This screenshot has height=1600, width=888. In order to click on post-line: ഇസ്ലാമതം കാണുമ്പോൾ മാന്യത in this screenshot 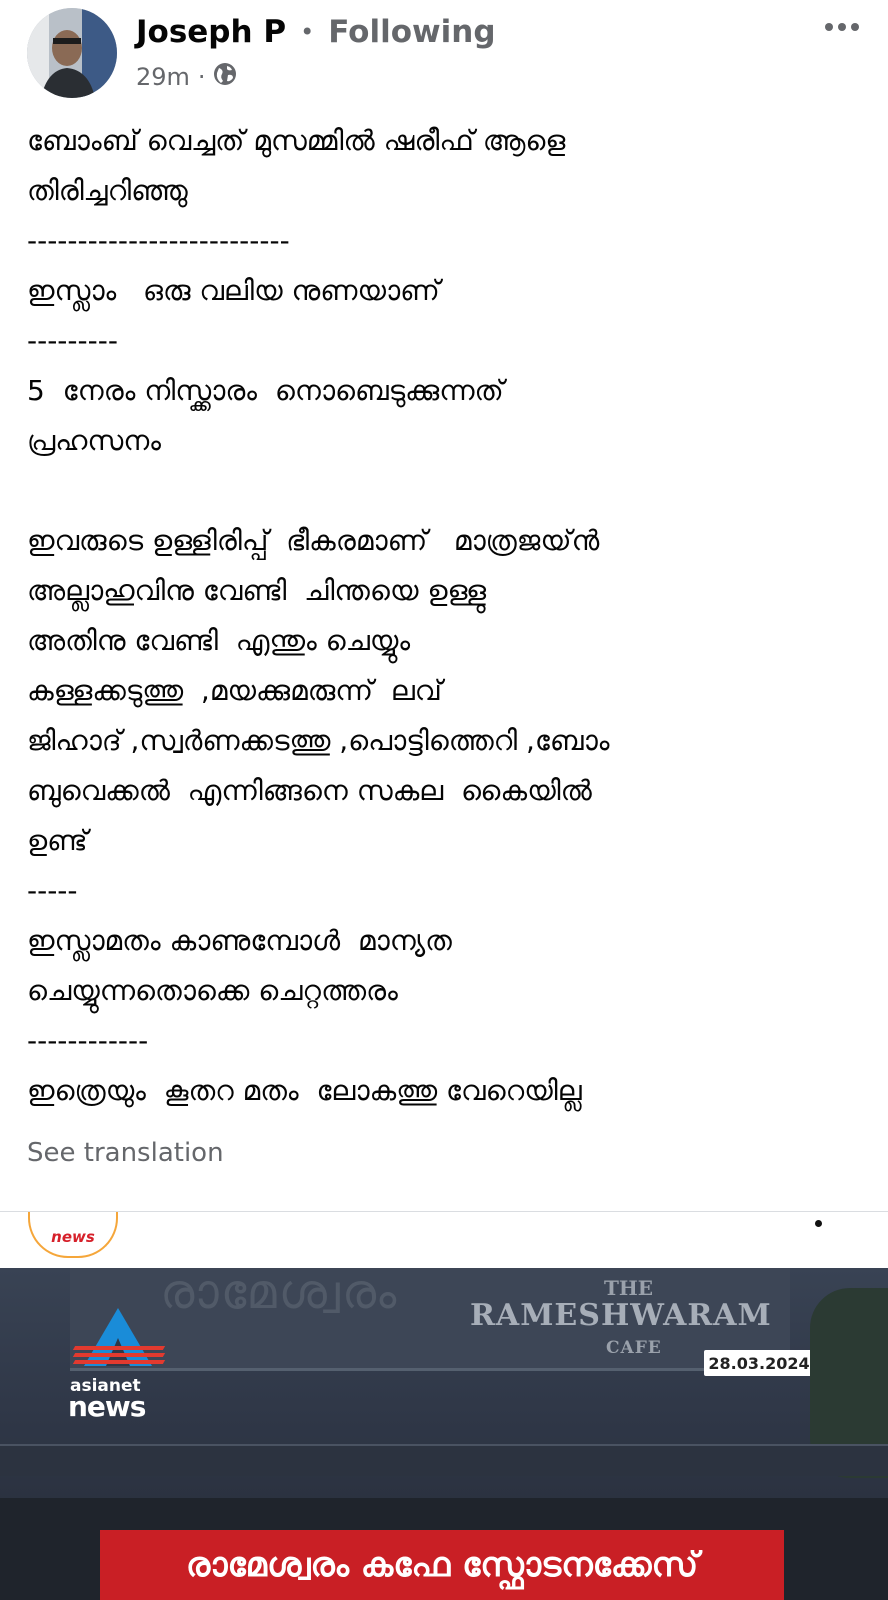, I will do `click(239, 940)`.